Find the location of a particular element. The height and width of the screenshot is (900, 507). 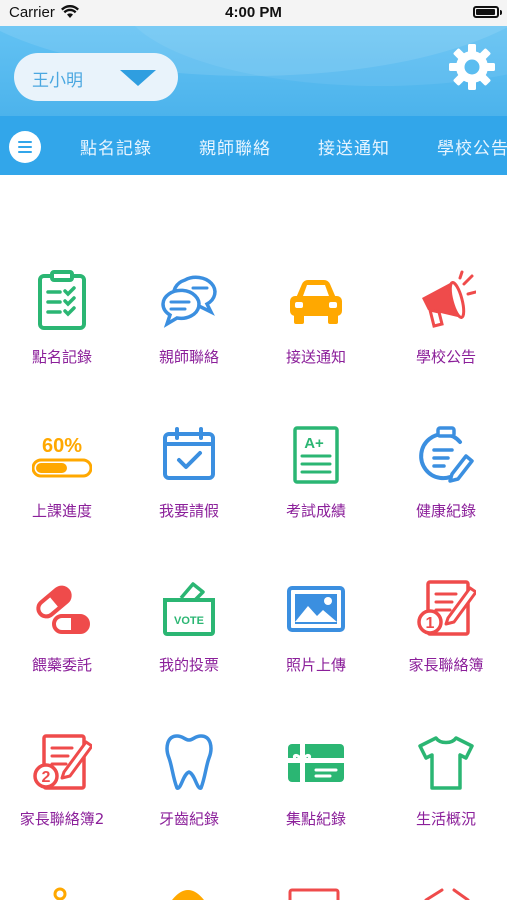

grid-label: 上課進度 is located at coordinates (61, 511).